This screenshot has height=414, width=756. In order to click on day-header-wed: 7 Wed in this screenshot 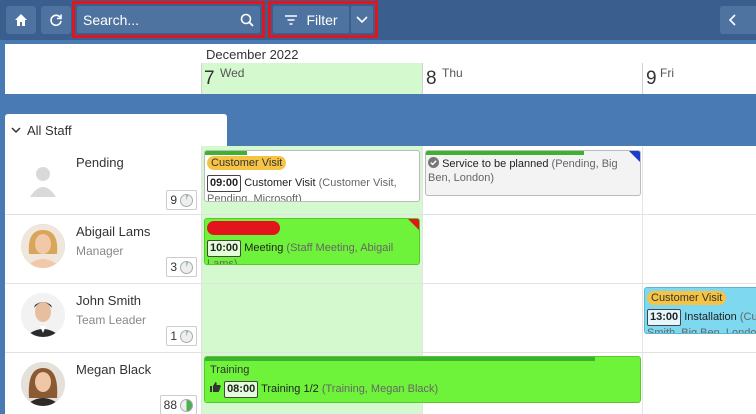, I will do `click(312, 78)`.